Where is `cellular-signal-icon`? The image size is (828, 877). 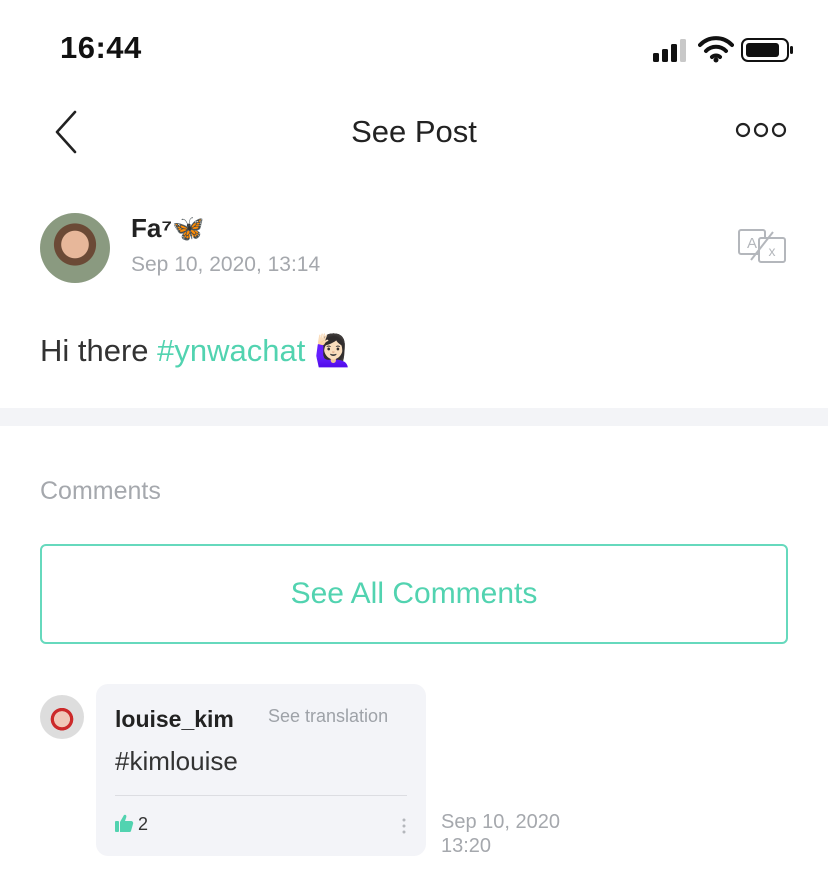 cellular-signal-icon is located at coordinates (669, 50).